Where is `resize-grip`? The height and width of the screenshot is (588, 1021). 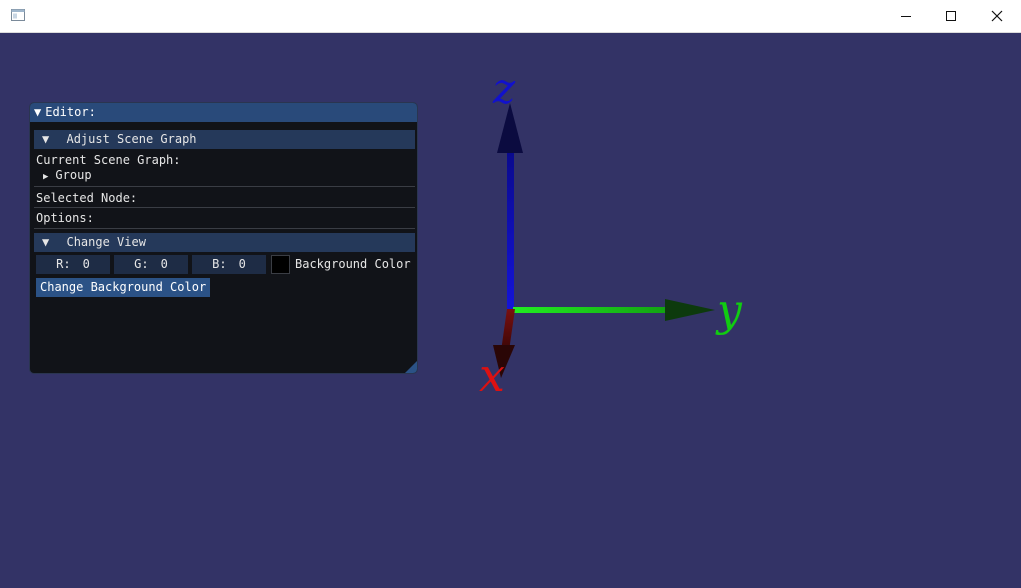
resize-grip is located at coordinates (411, 367).